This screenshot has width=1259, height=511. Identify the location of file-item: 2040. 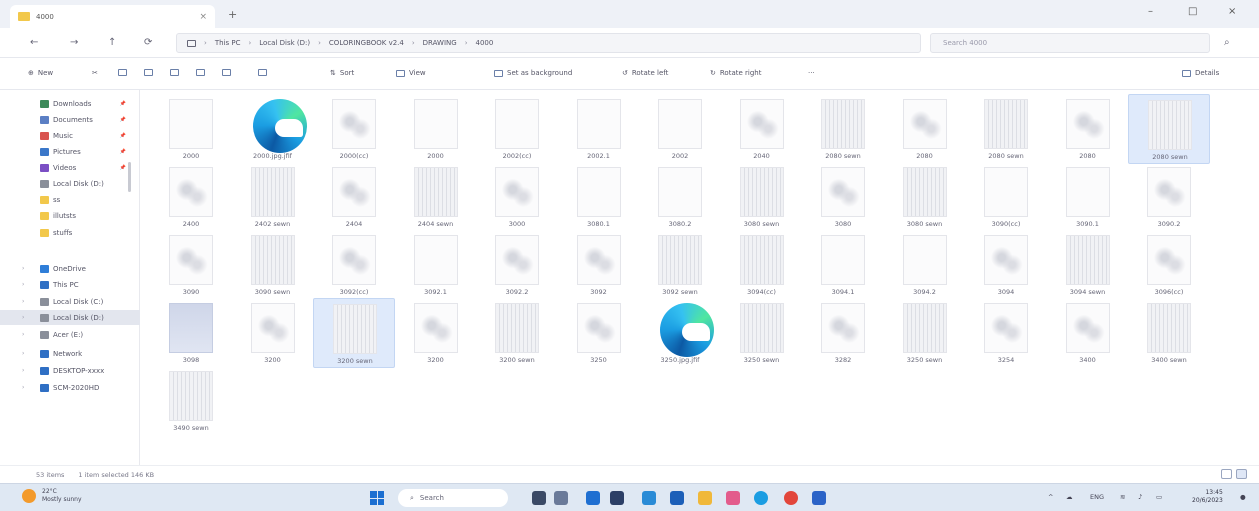
(762, 129).